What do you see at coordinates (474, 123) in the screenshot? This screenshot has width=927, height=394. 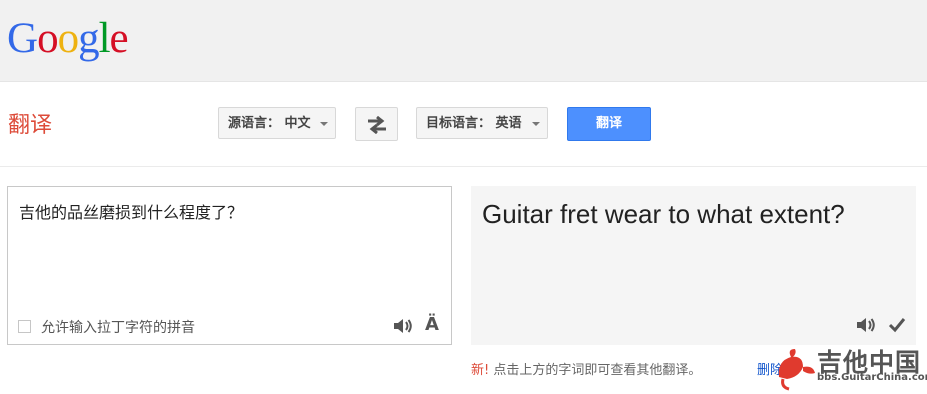 I see `target-language-label: 目标语言： 英语` at bounding box center [474, 123].